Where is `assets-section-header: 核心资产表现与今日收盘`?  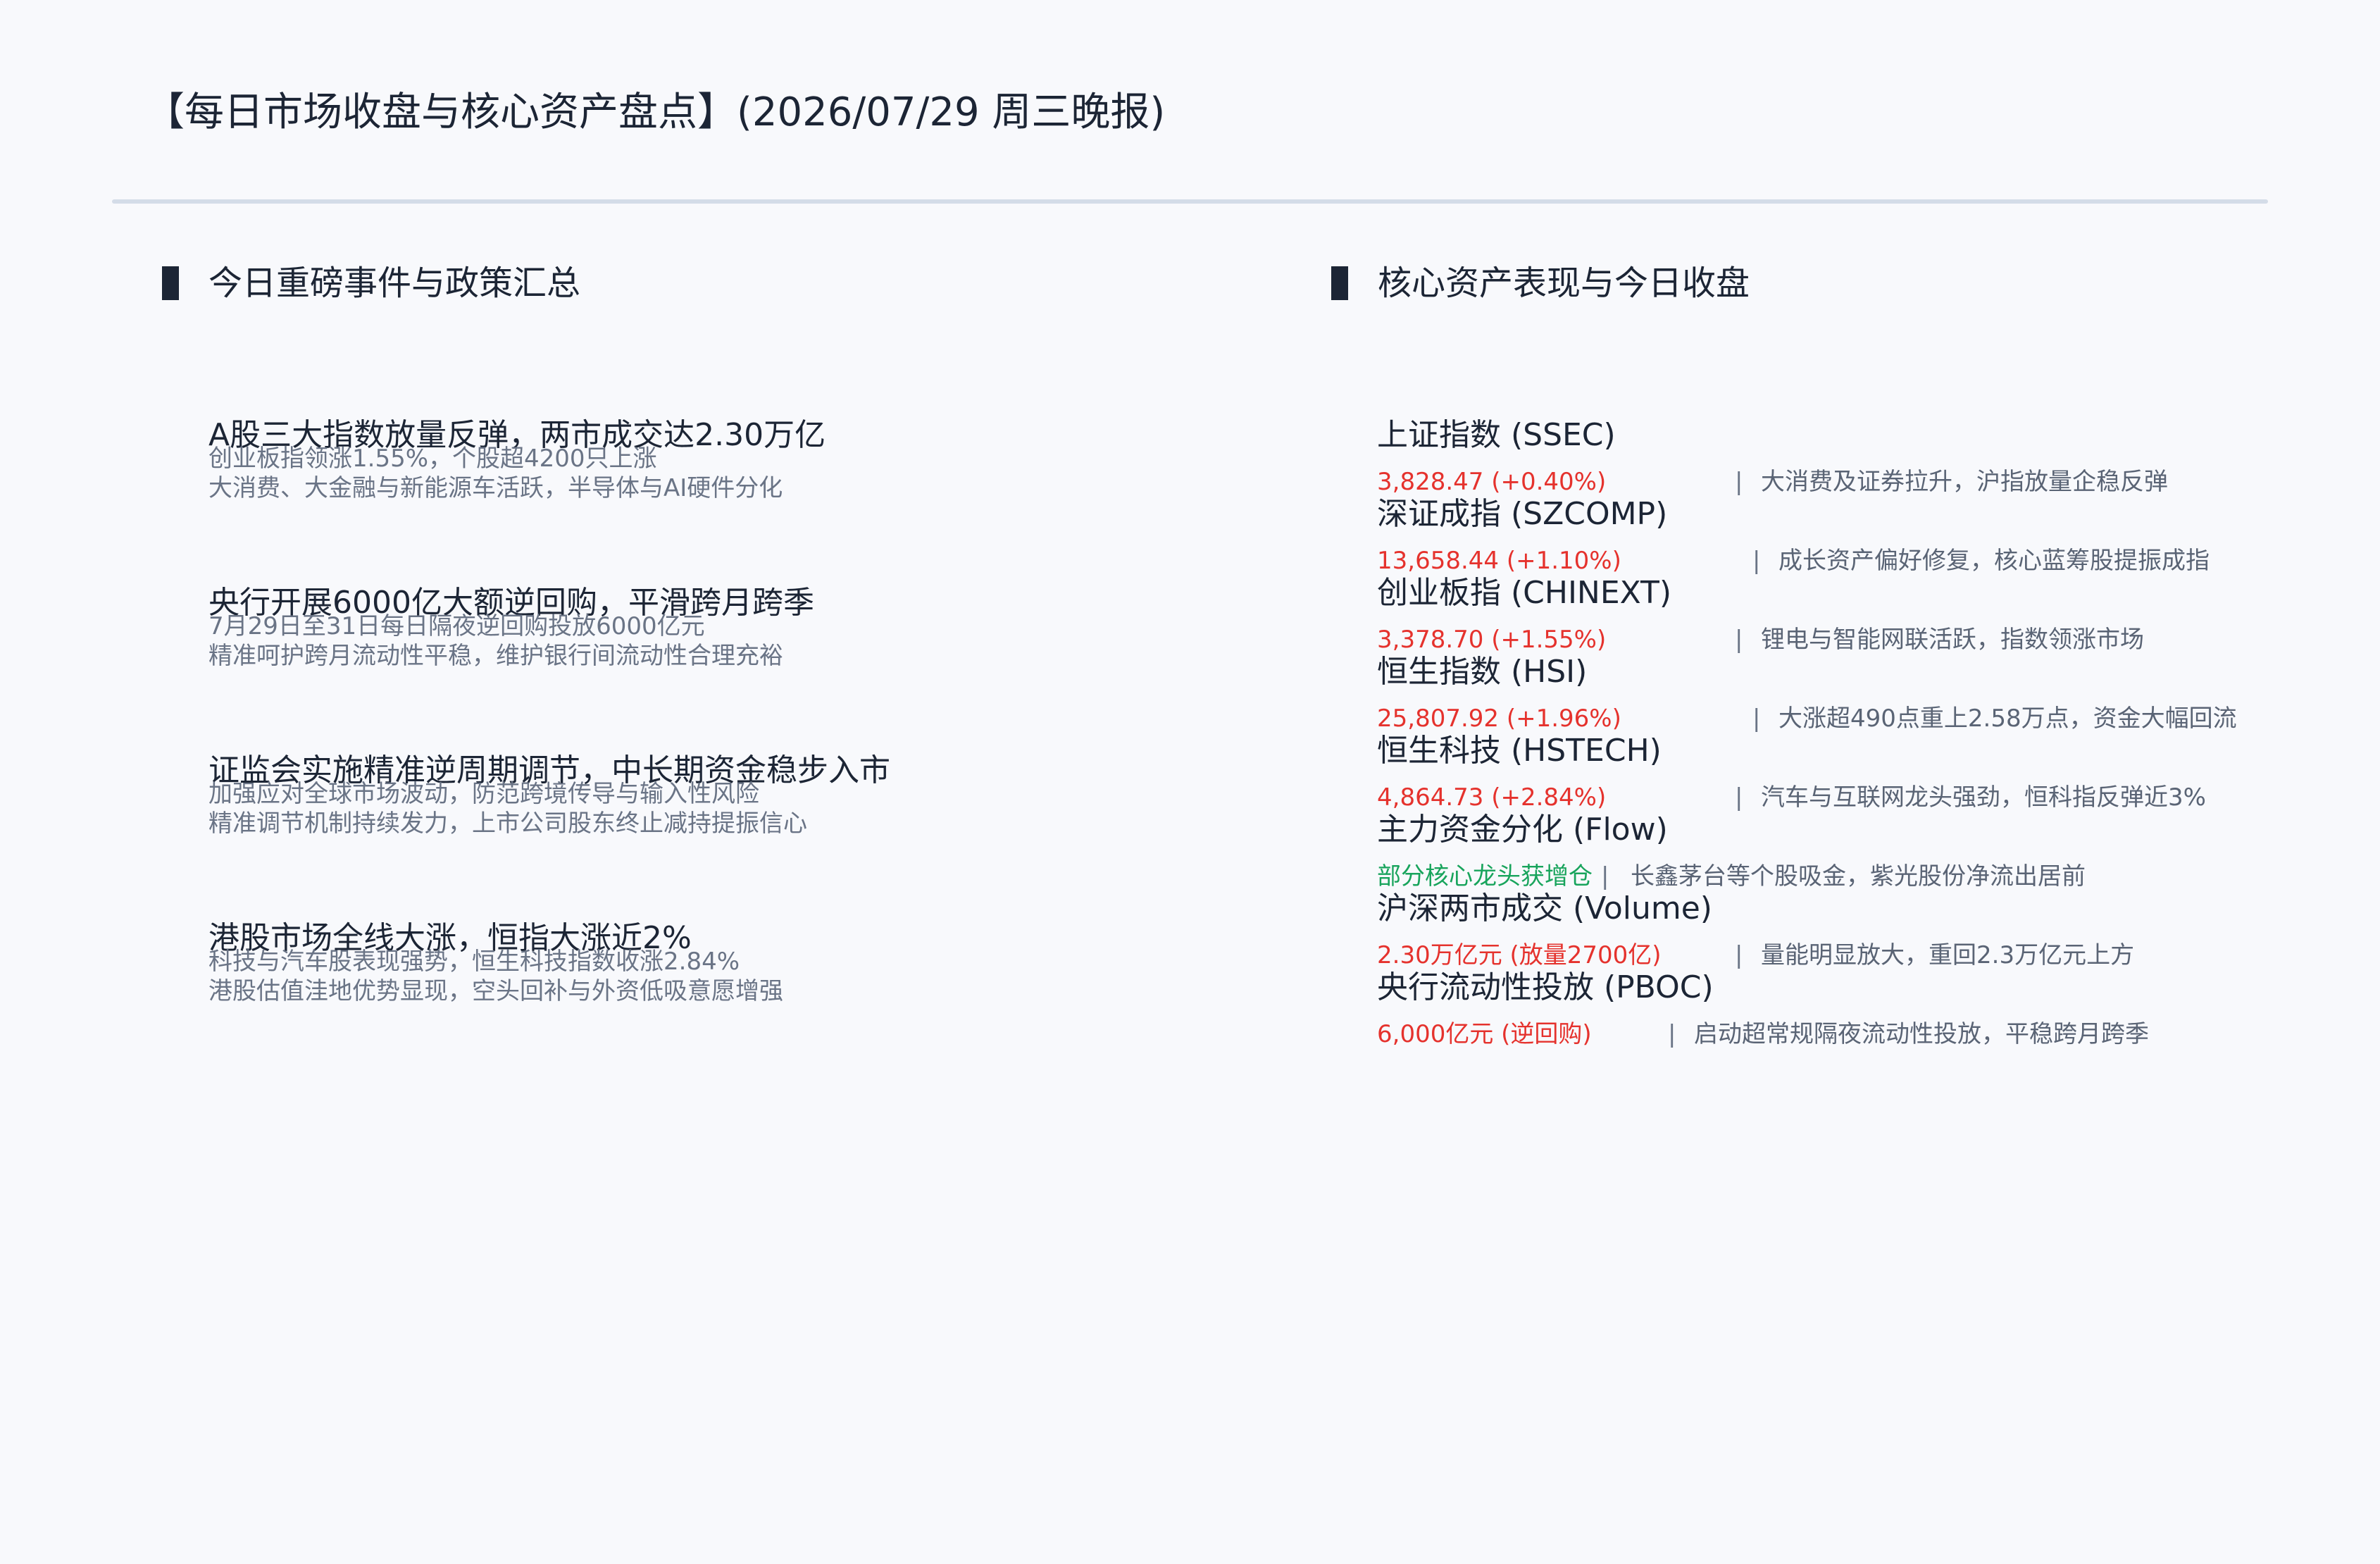 assets-section-header: 核心资产表现与今日收盘 is located at coordinates (1541, 283).